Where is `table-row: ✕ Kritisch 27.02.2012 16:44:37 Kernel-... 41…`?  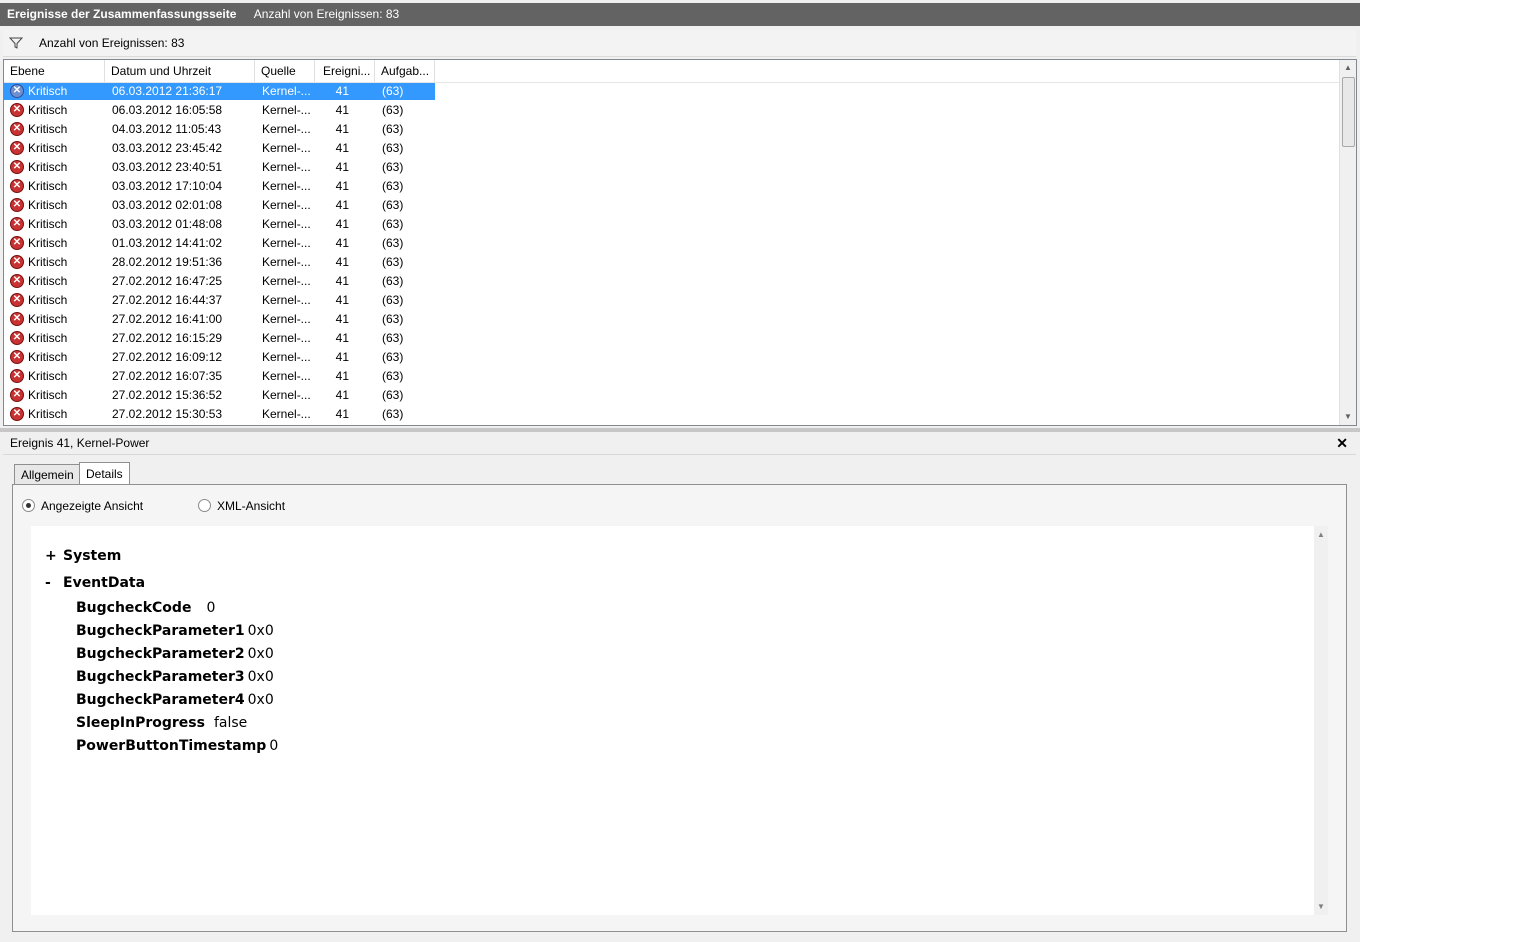
table-row: ✕ Kritisch 27.02.2012 16:44:37 Kernel-... 41… is located at coordinates (672, 300).